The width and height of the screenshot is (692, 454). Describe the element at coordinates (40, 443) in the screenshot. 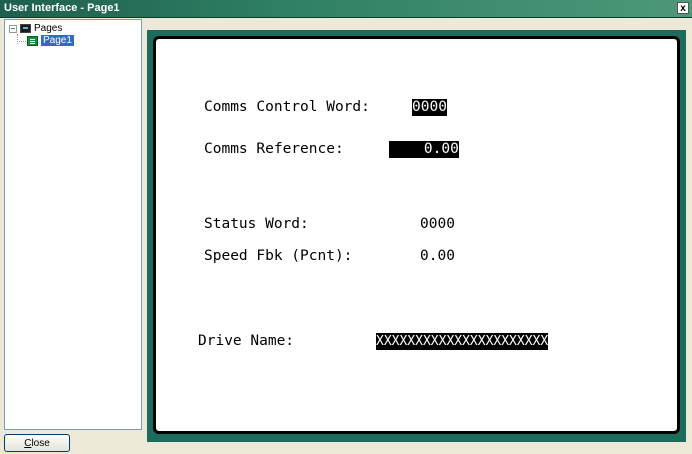

I see `close-button-label: lose` at that location.